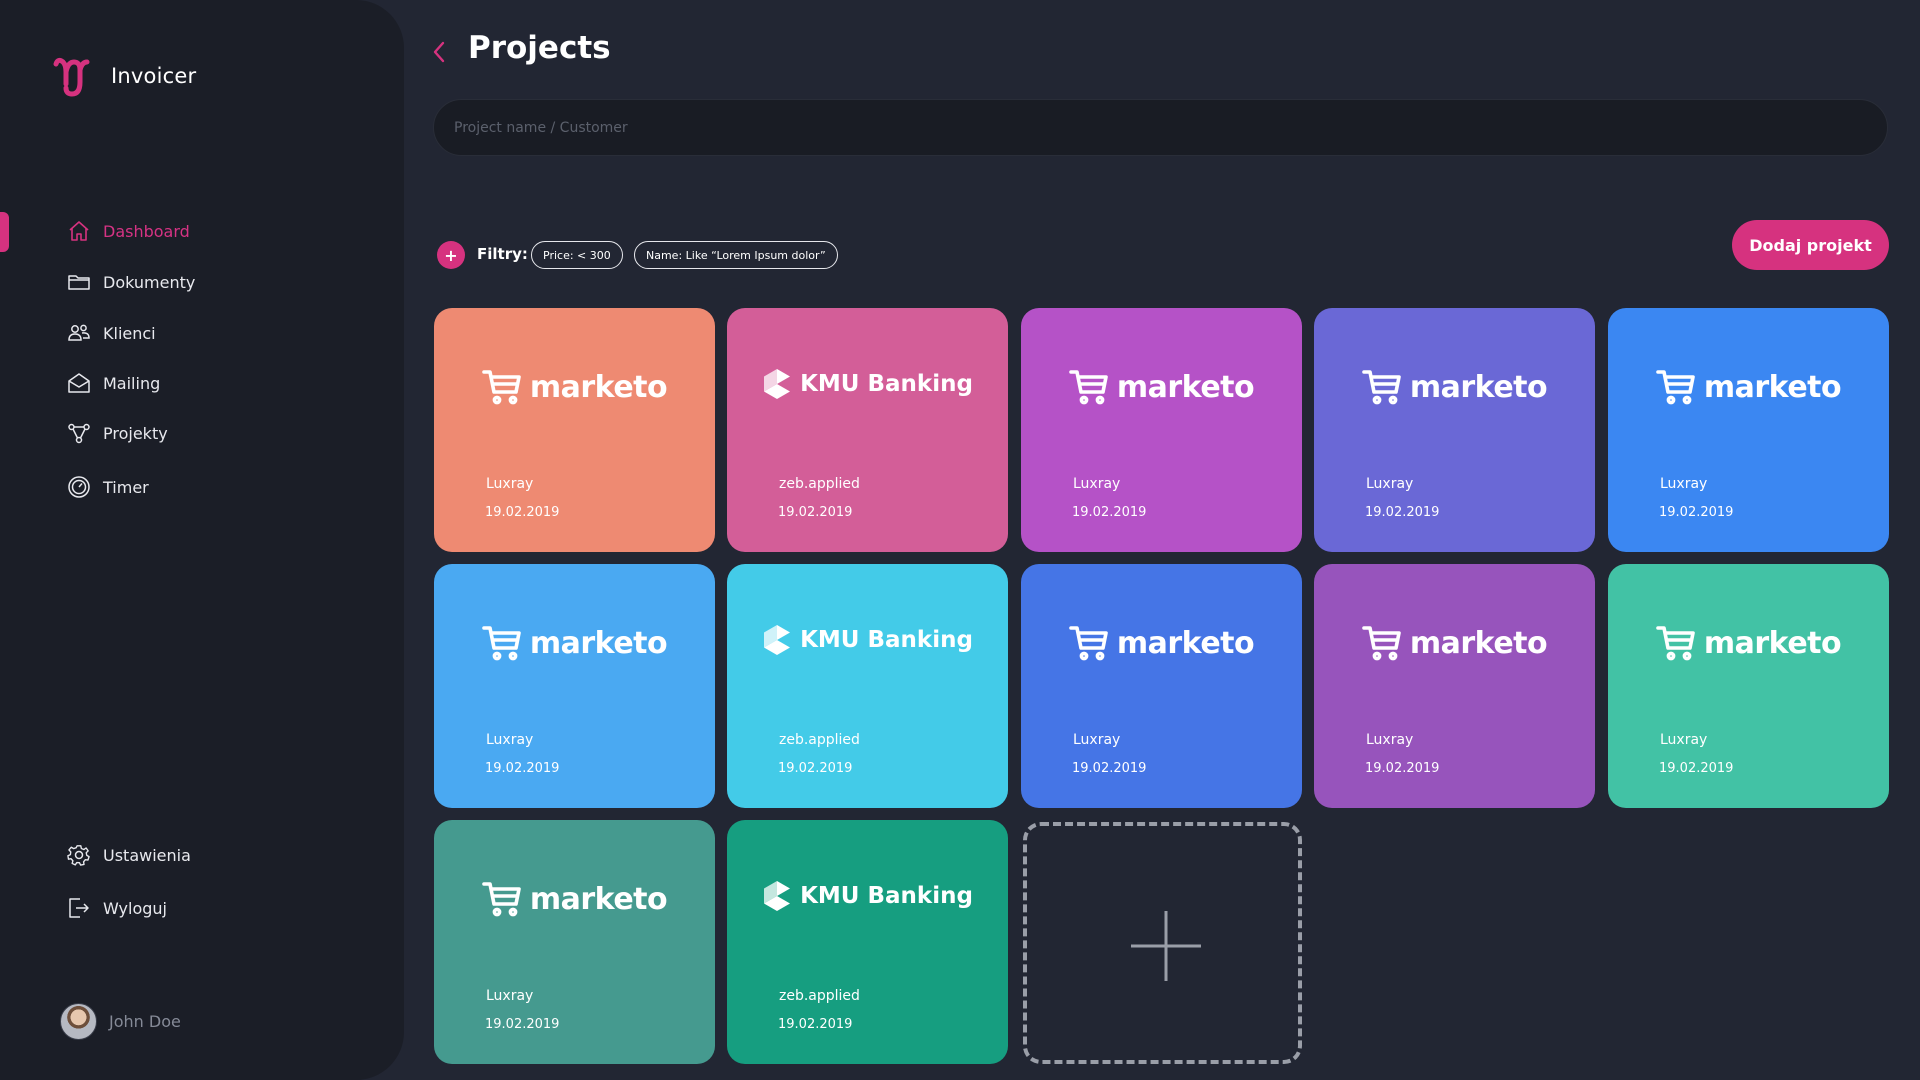  I want to click on back-button, so click(440, 52).